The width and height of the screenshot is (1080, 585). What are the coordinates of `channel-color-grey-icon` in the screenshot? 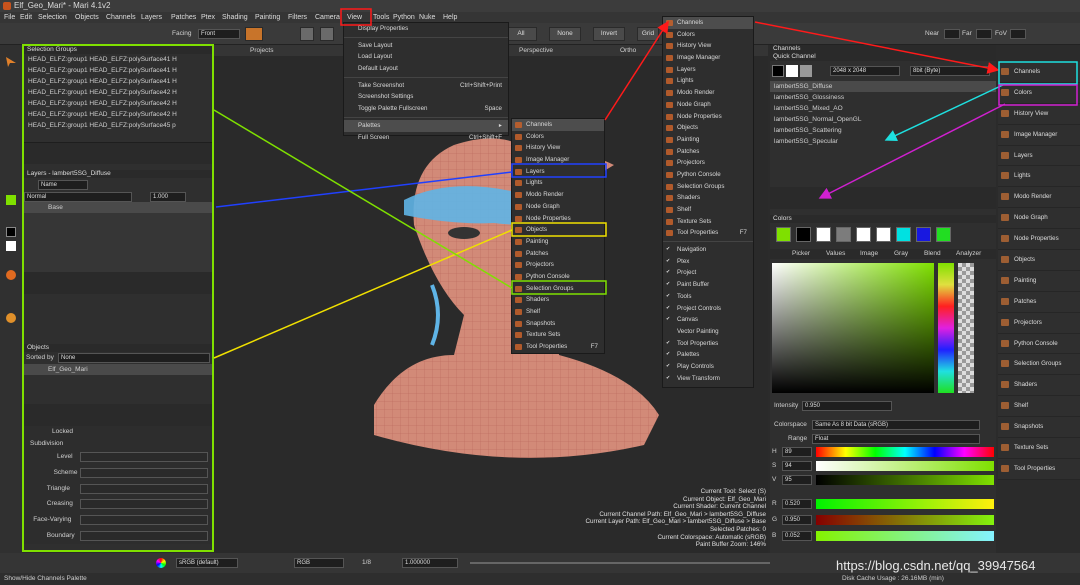 It's located at (806, 71).